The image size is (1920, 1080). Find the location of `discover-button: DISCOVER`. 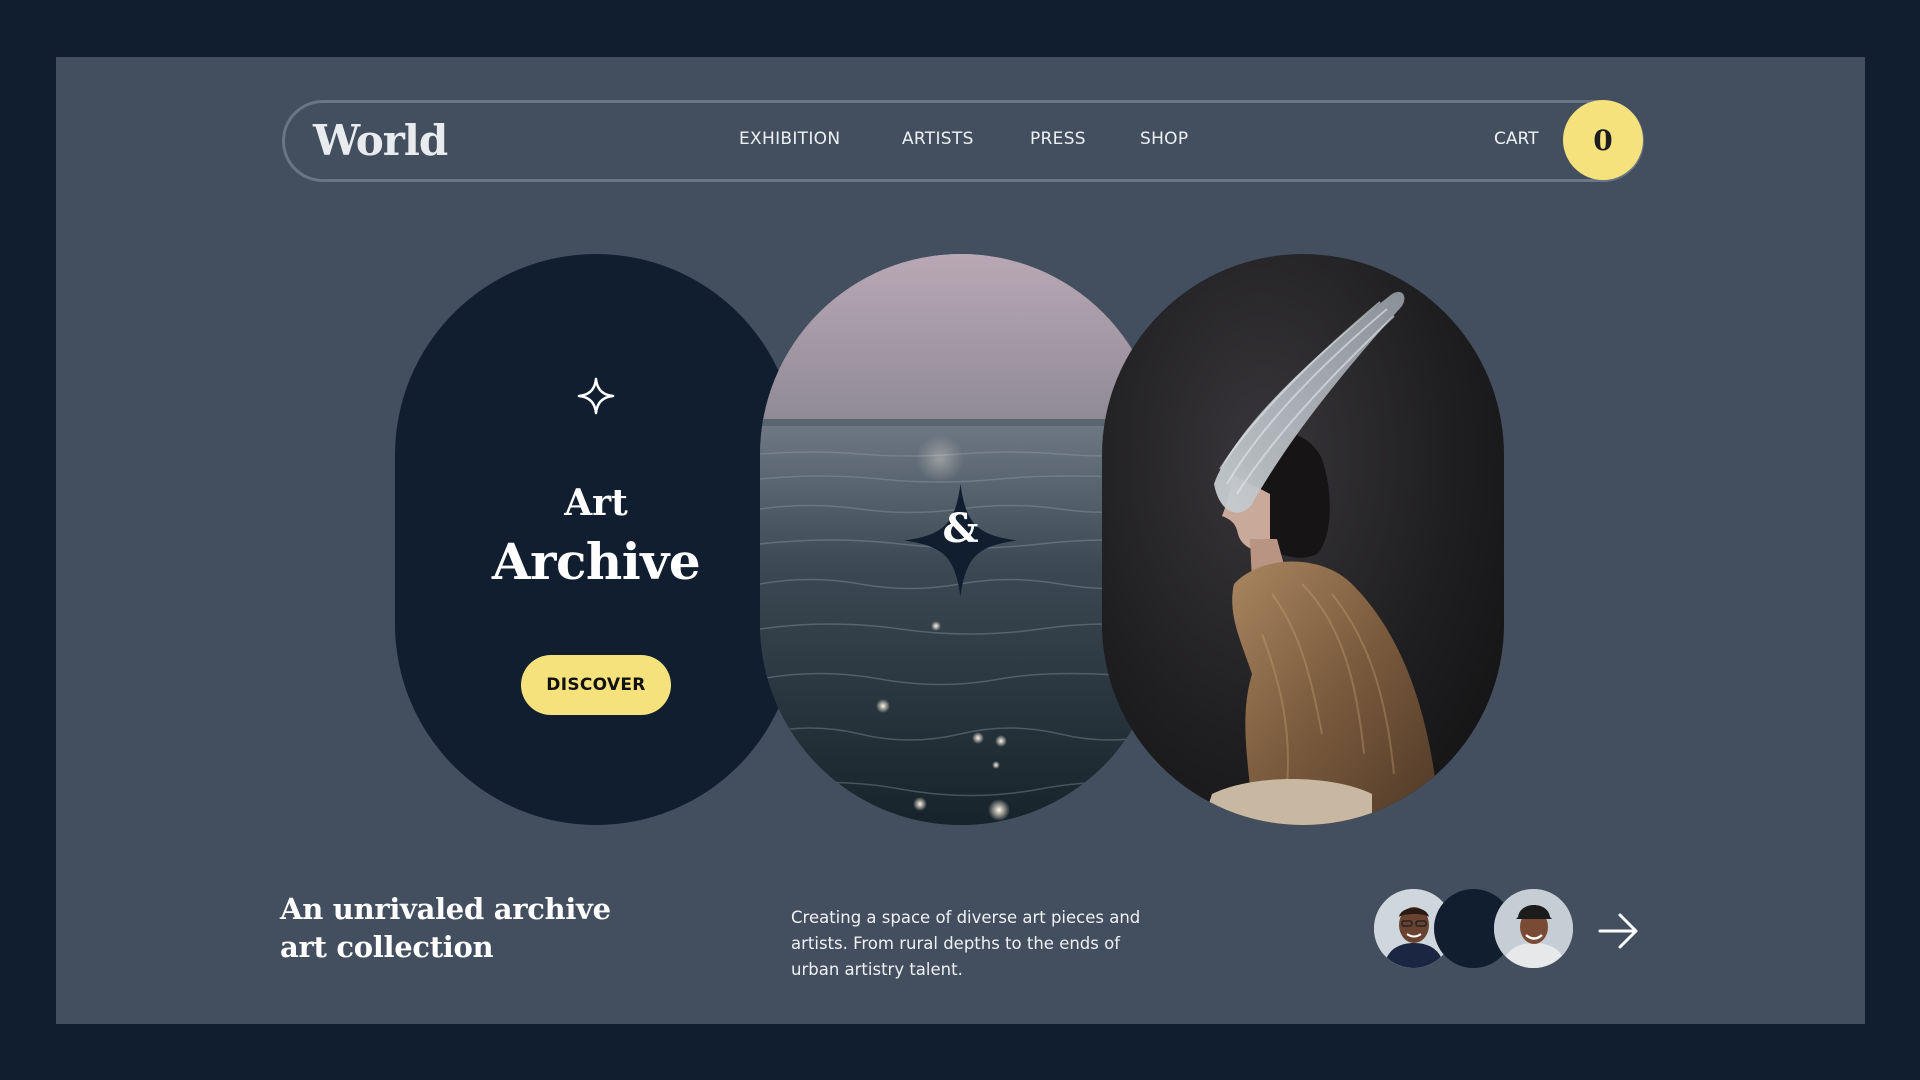

discover-button: DISCOVER is located at coordinates (596, 685).